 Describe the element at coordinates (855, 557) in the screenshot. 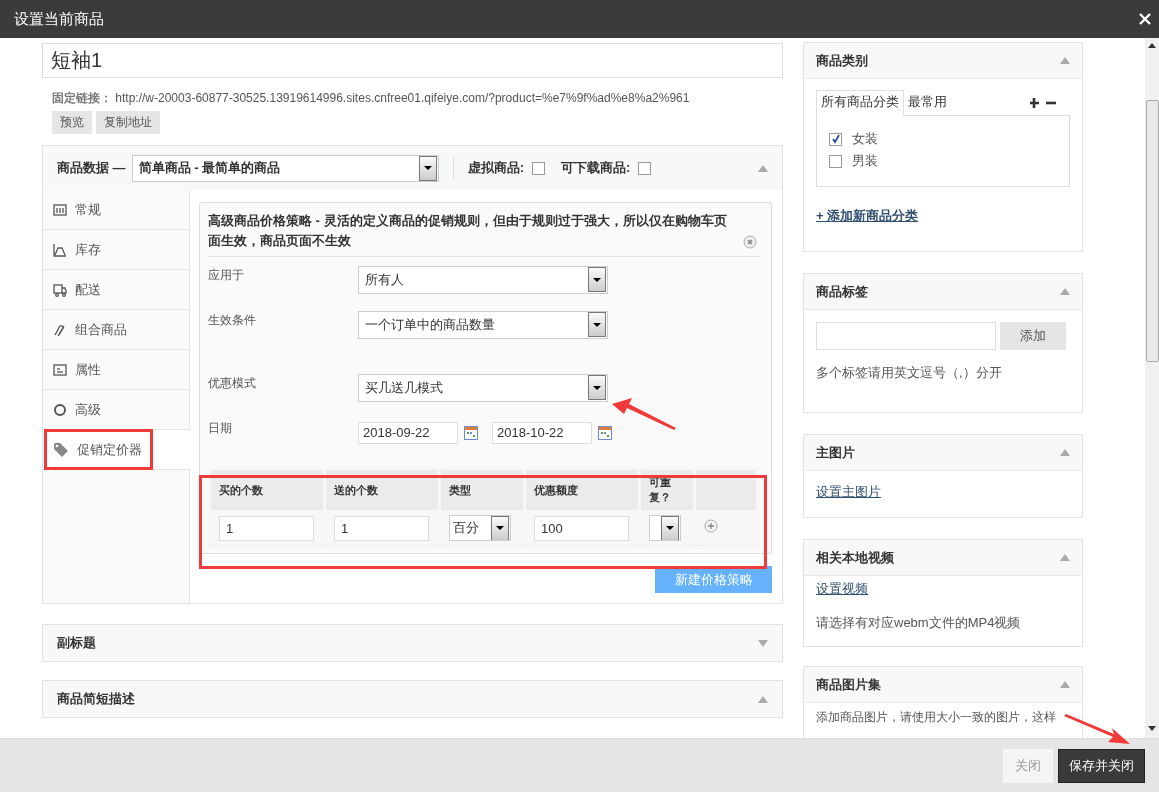

I see `panel-title: 相关本地视频` at that location.